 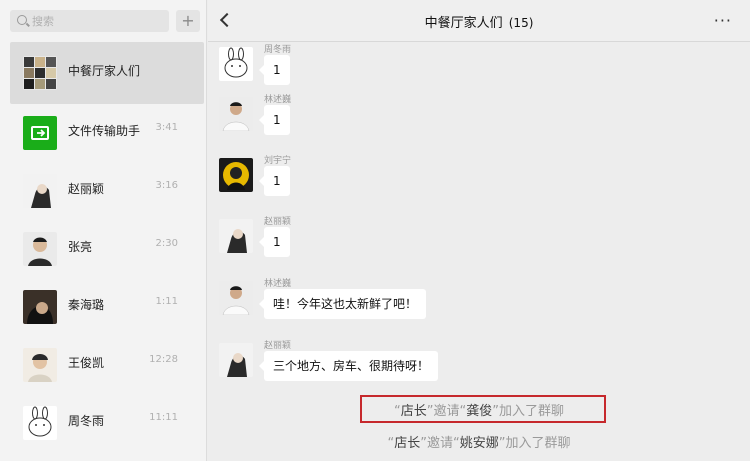 I want to click on chat-item-zhaoliying: 赵丽颖 3:16, so click(x=107, y=191).